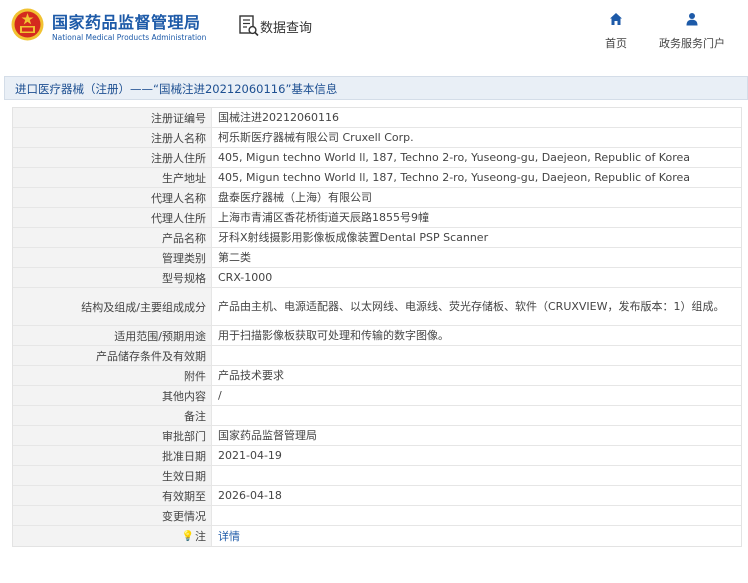 The height and width of the screenshot is (583, 748). I want to click on row-label-text: 注册人名称, so click(178, 138).